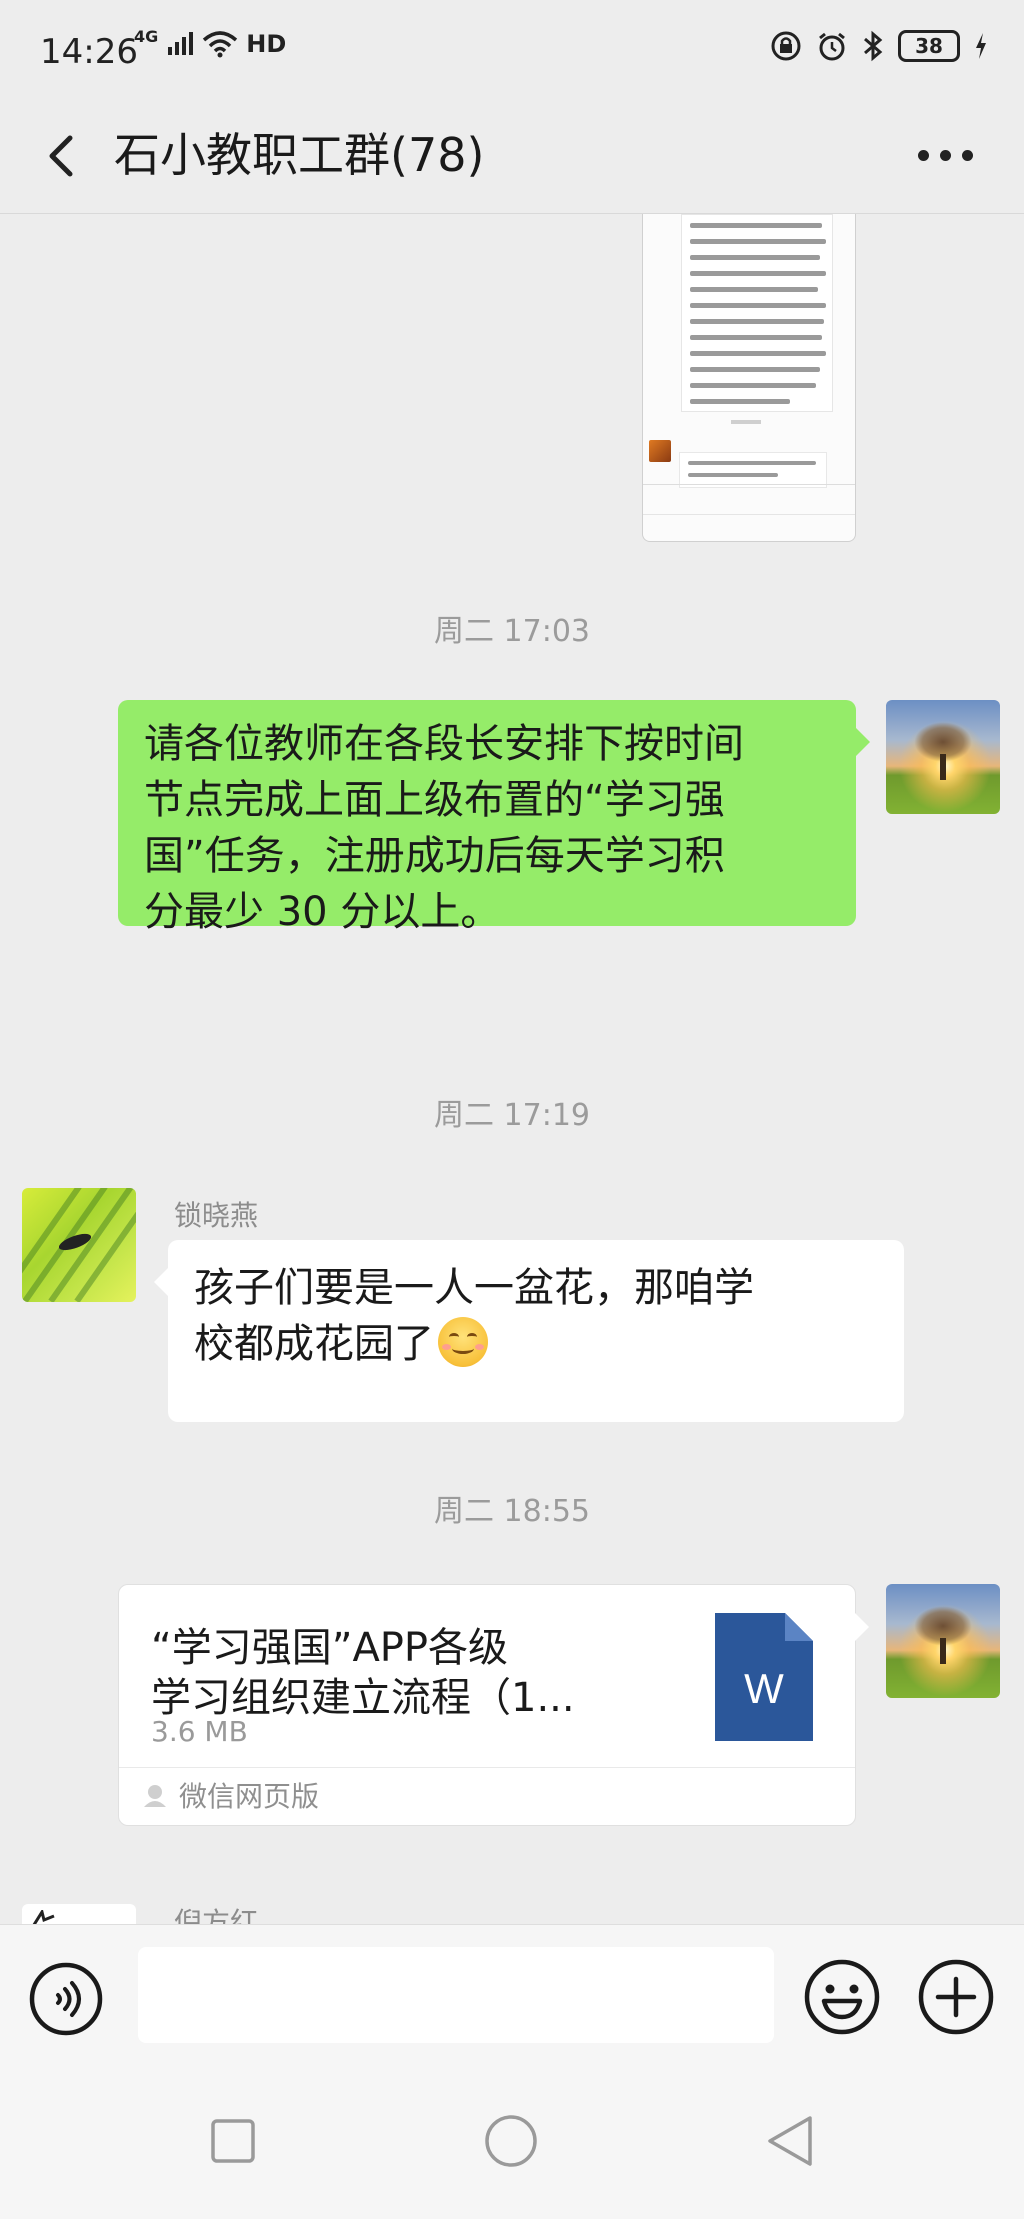  I want to click on emoji-icon, so click(842, 1997).